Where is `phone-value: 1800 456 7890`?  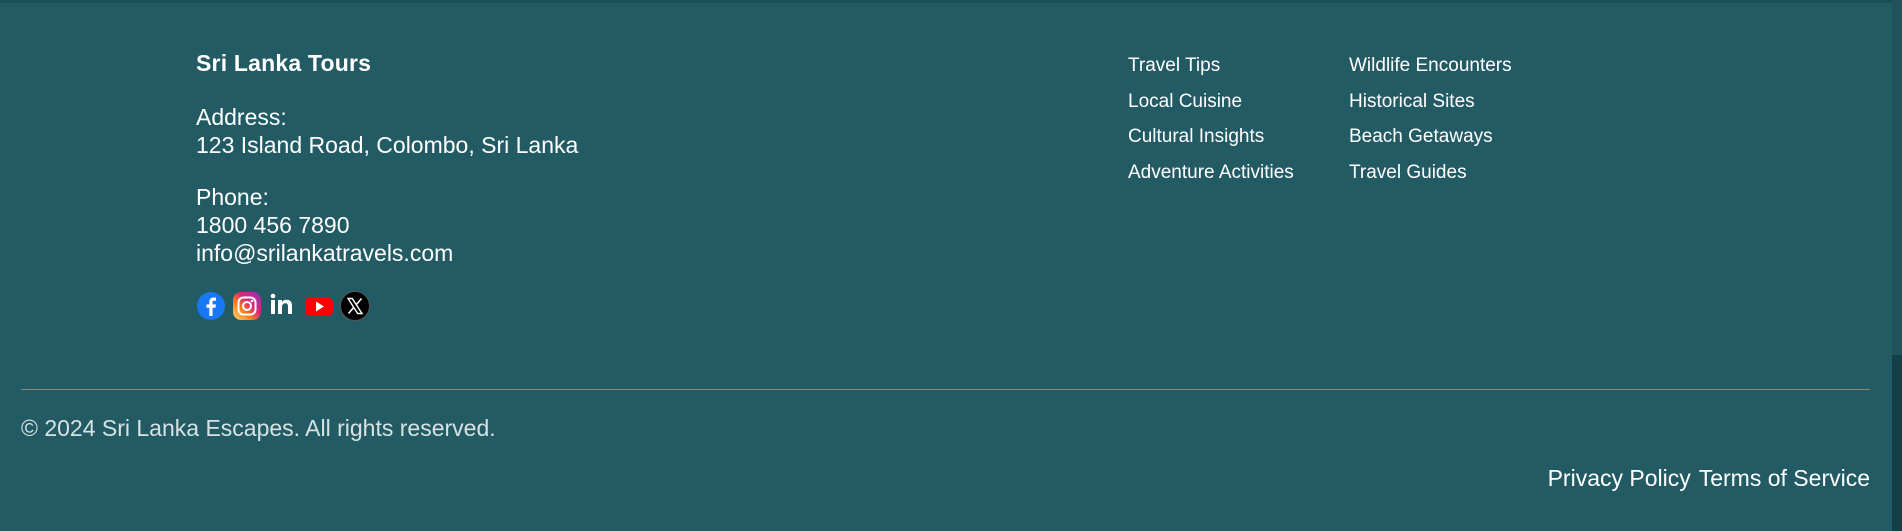 phone-value: 1800 456 7890 is located at coordinates (273, 225).